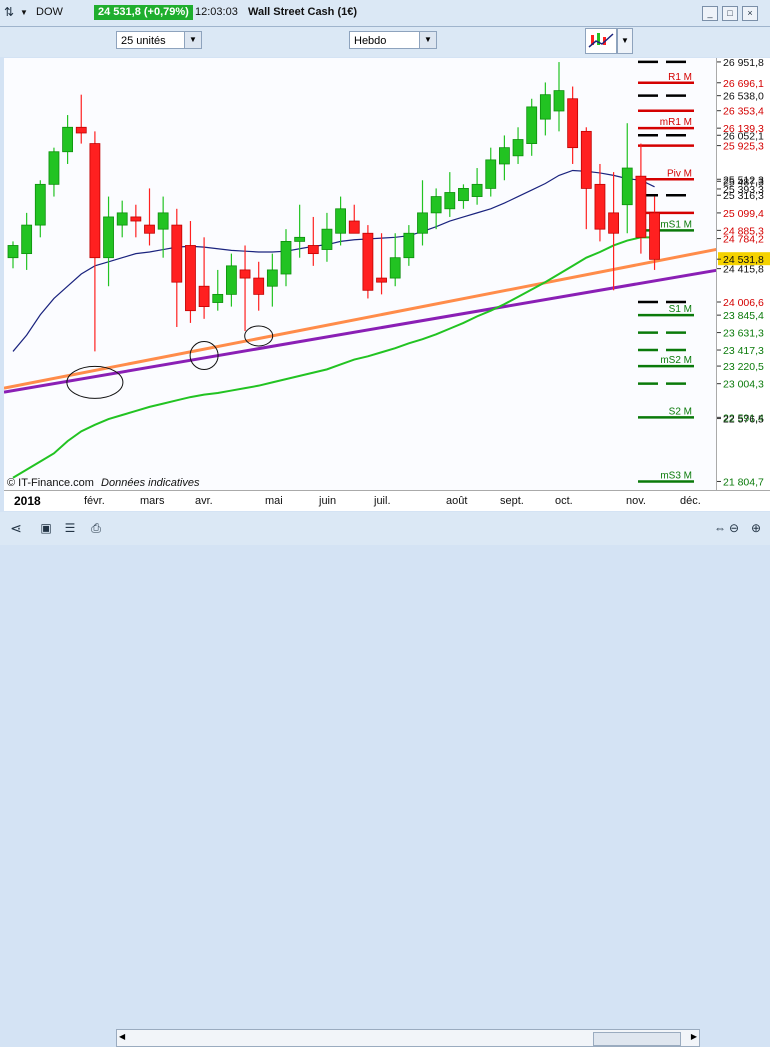 This screenshot has height=1047, width=770. I want to click on pivot-label: S1 M, so click(680, 309).